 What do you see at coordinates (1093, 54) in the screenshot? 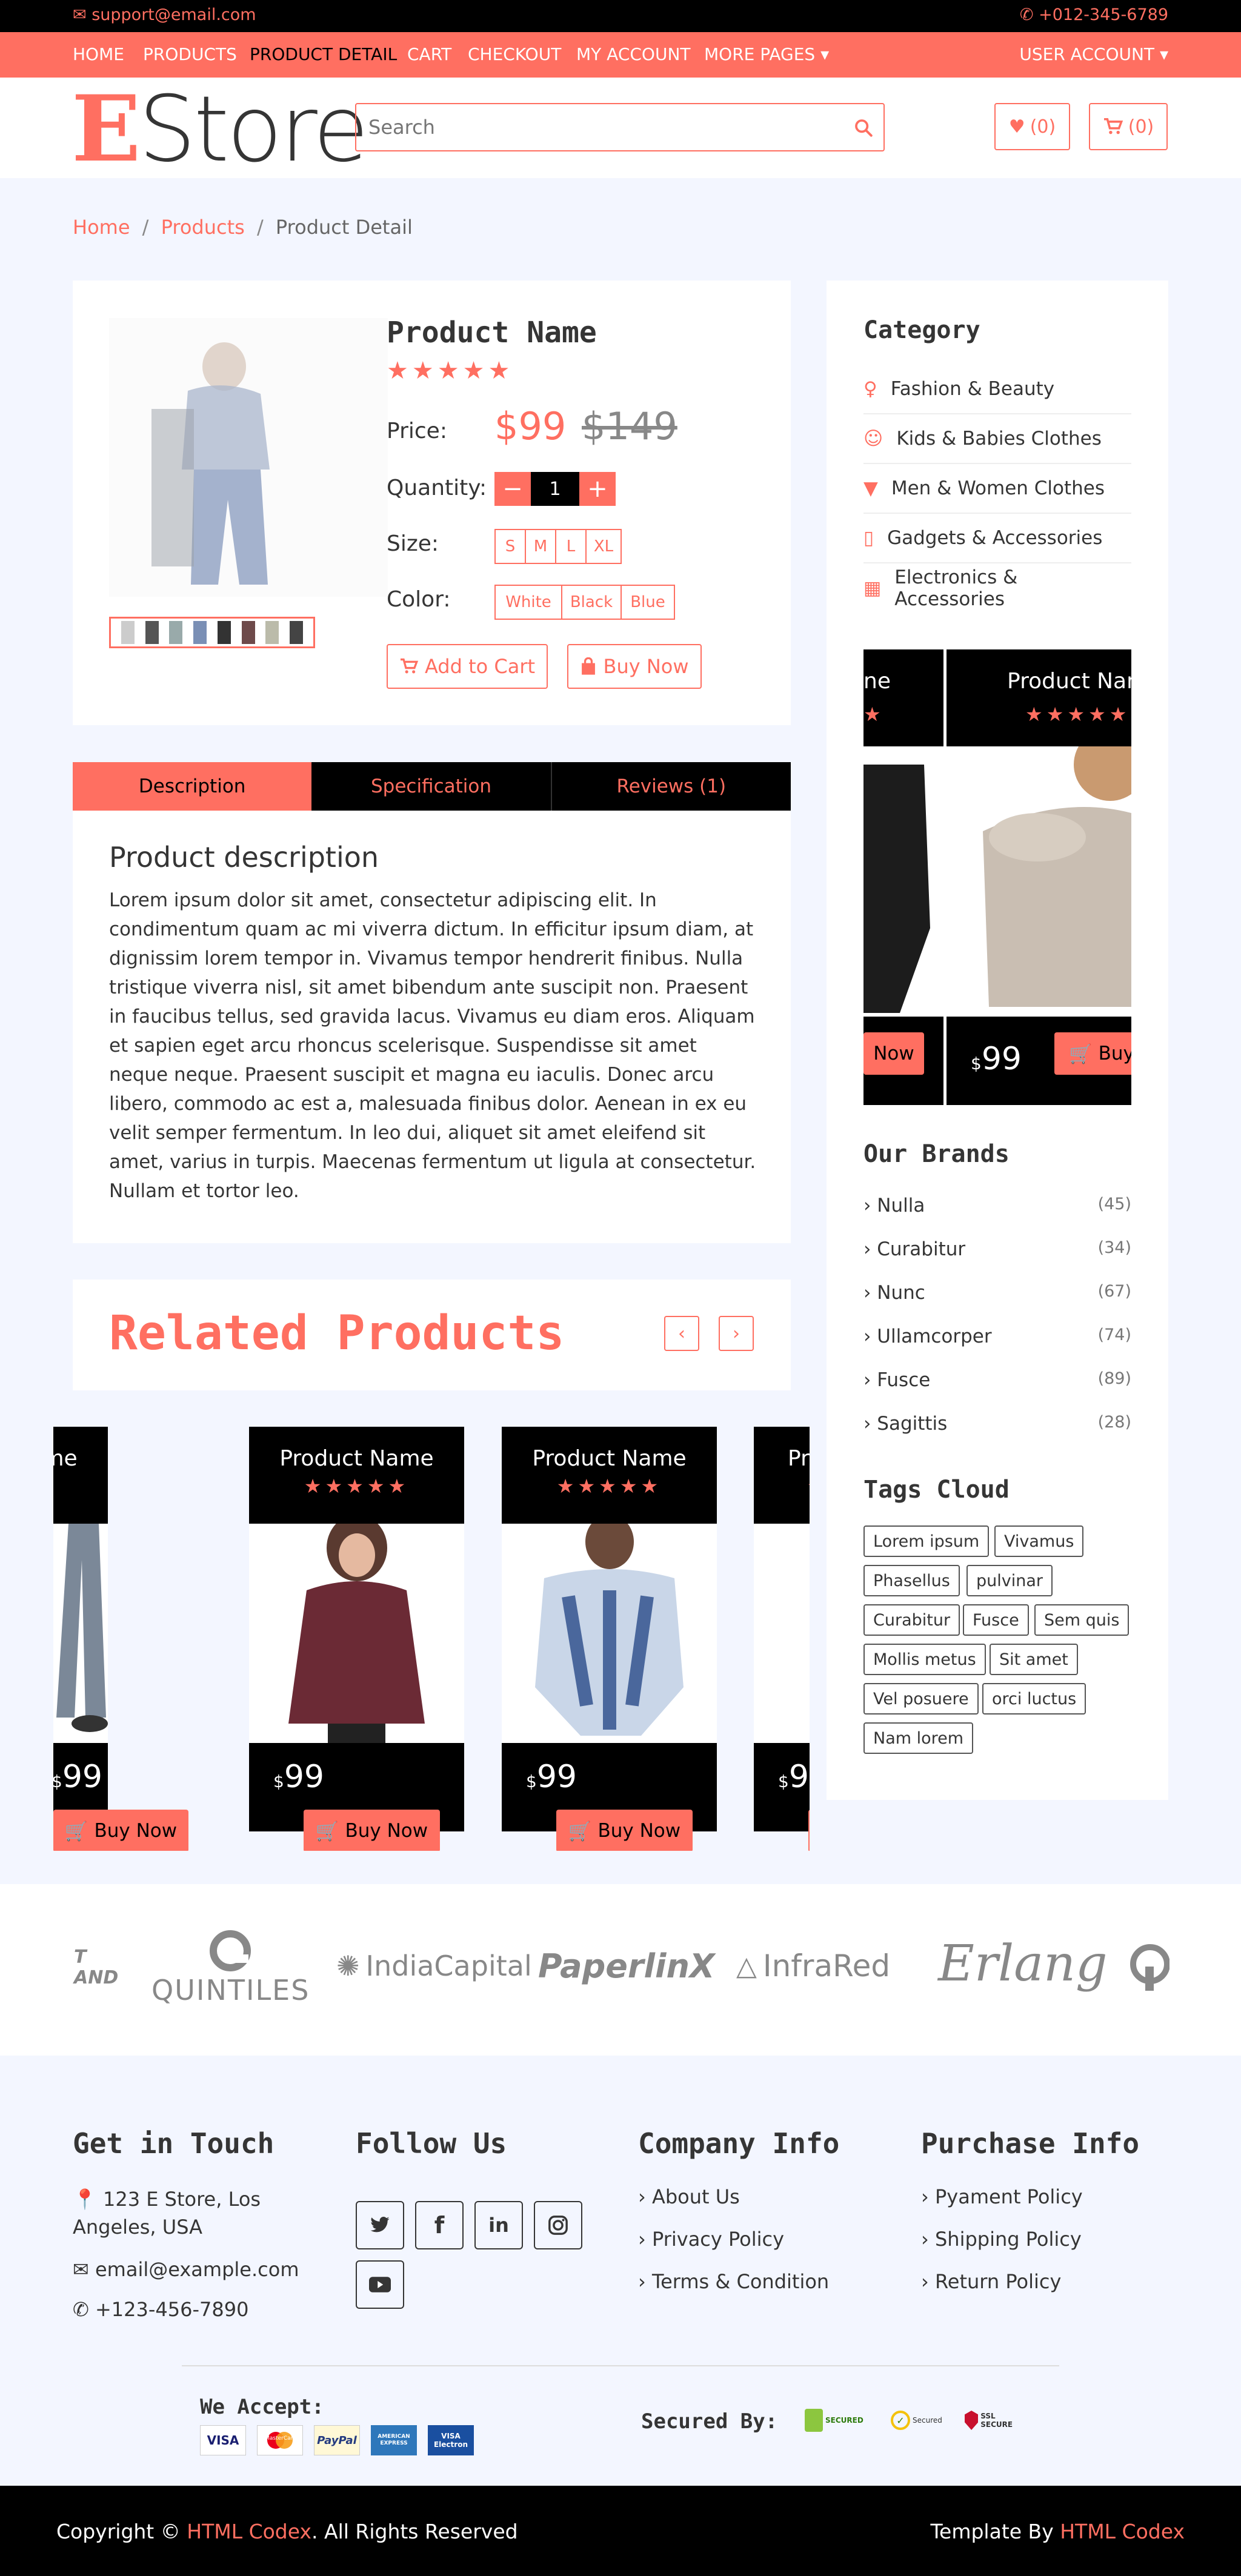
I see `nav-user-account: USER ACCOUNT ▾` at bounding box center [1093, 54].